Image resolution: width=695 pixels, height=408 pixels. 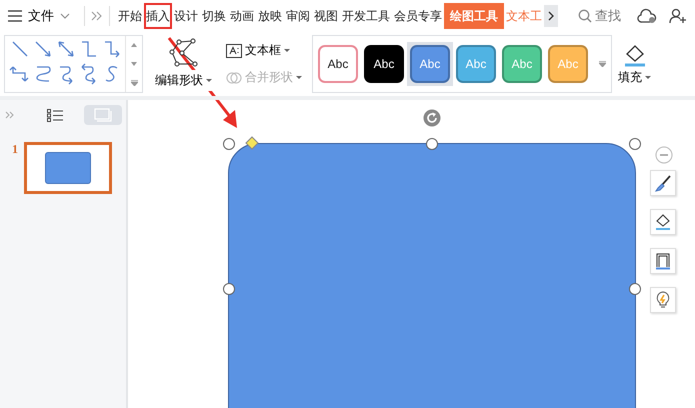 I want to click on scroll-tabs-button, so click(x=551, y=16).